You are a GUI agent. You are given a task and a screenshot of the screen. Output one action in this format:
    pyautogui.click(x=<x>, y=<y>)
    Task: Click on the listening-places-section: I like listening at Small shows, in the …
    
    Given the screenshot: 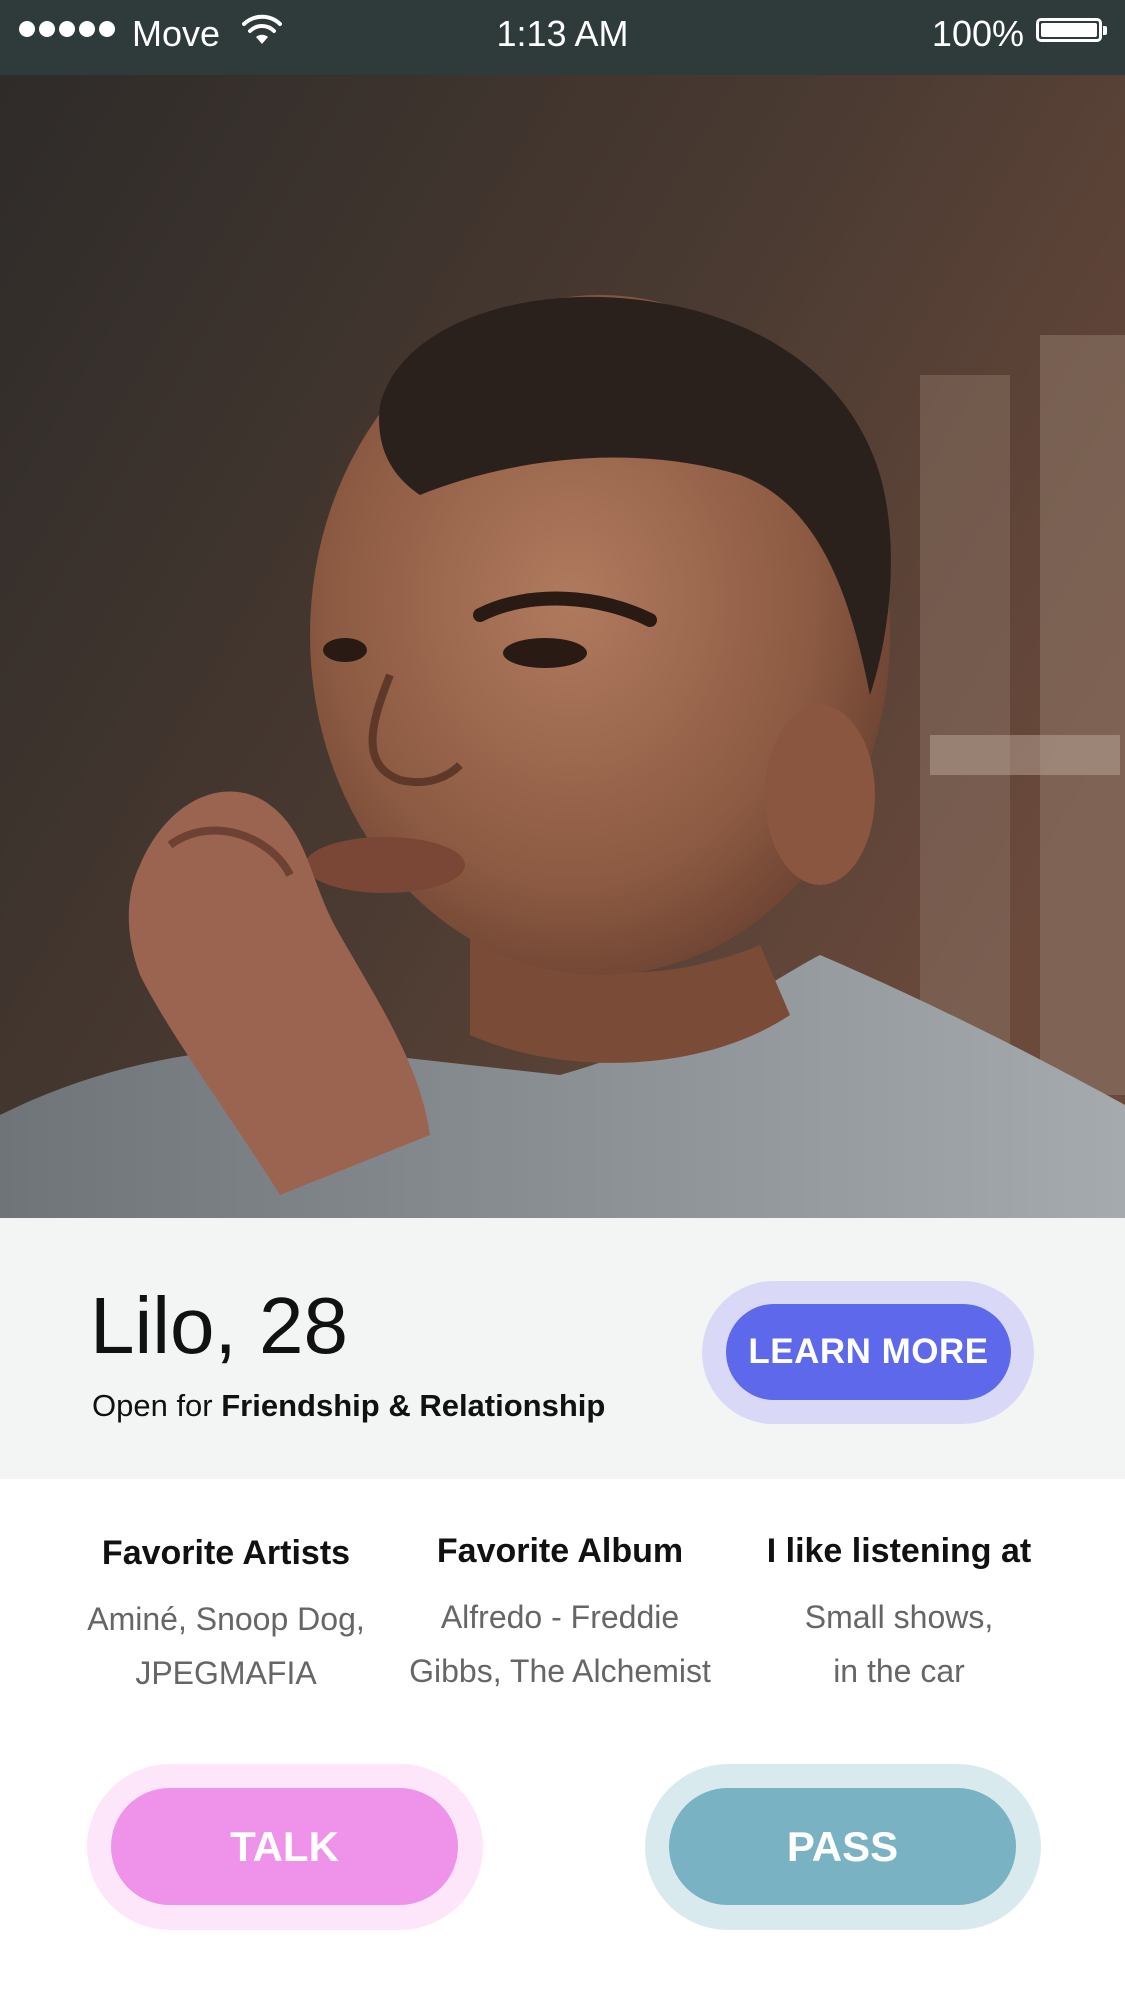 What is the action you would take?
    pyautogui.click(x=899, y=1612)
    